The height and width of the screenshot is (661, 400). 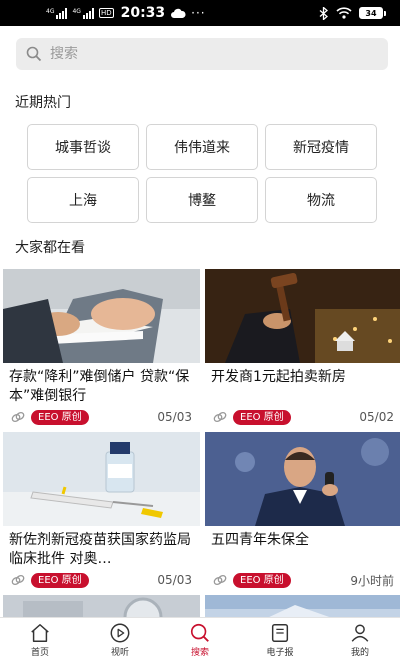 What do you see at coordinates (303, 417) in the screenshot?
I see `article-meta: EEO 原创 05/02` at bounding box center [303, 417].